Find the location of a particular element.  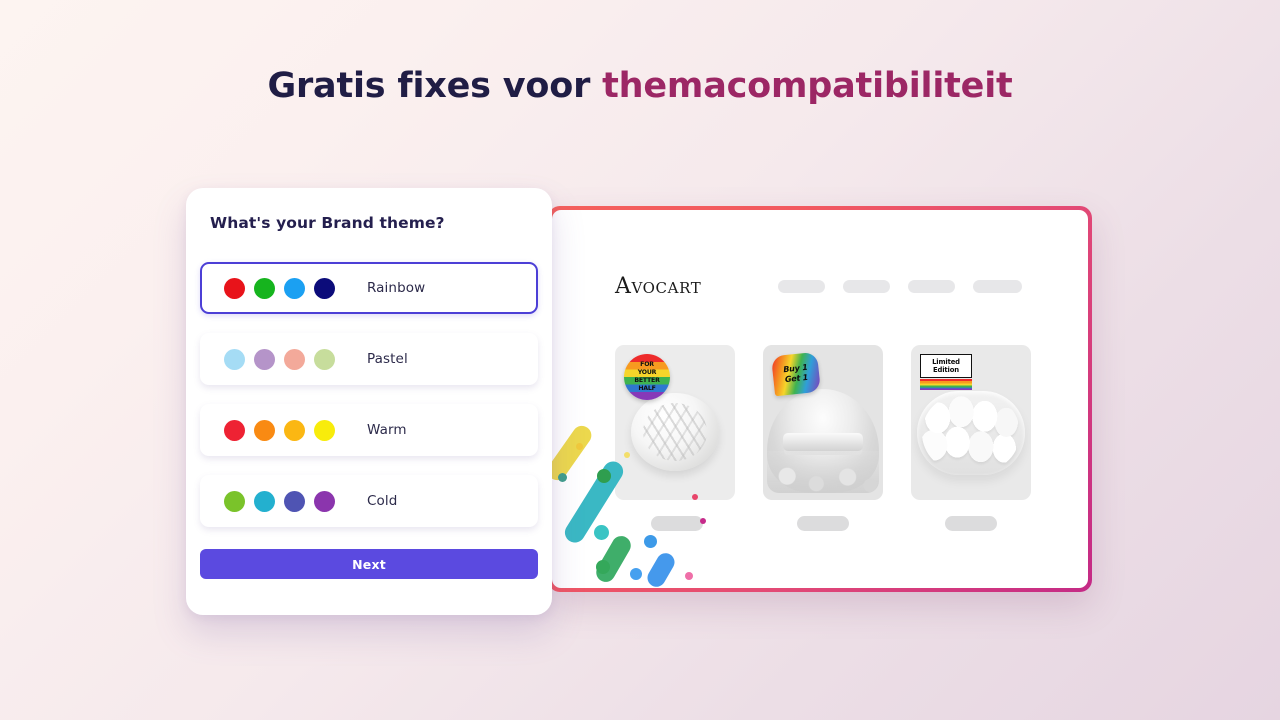

theme-option-label: Rainbow is located at coordinates (396, 288).